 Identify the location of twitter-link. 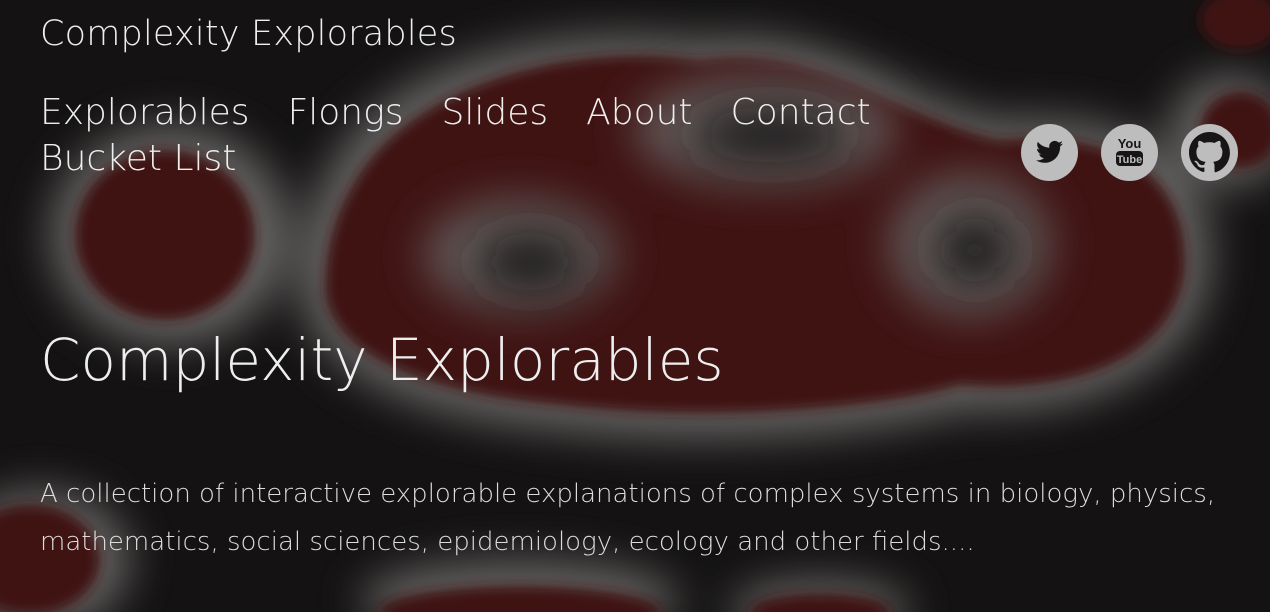
(1049, 152).